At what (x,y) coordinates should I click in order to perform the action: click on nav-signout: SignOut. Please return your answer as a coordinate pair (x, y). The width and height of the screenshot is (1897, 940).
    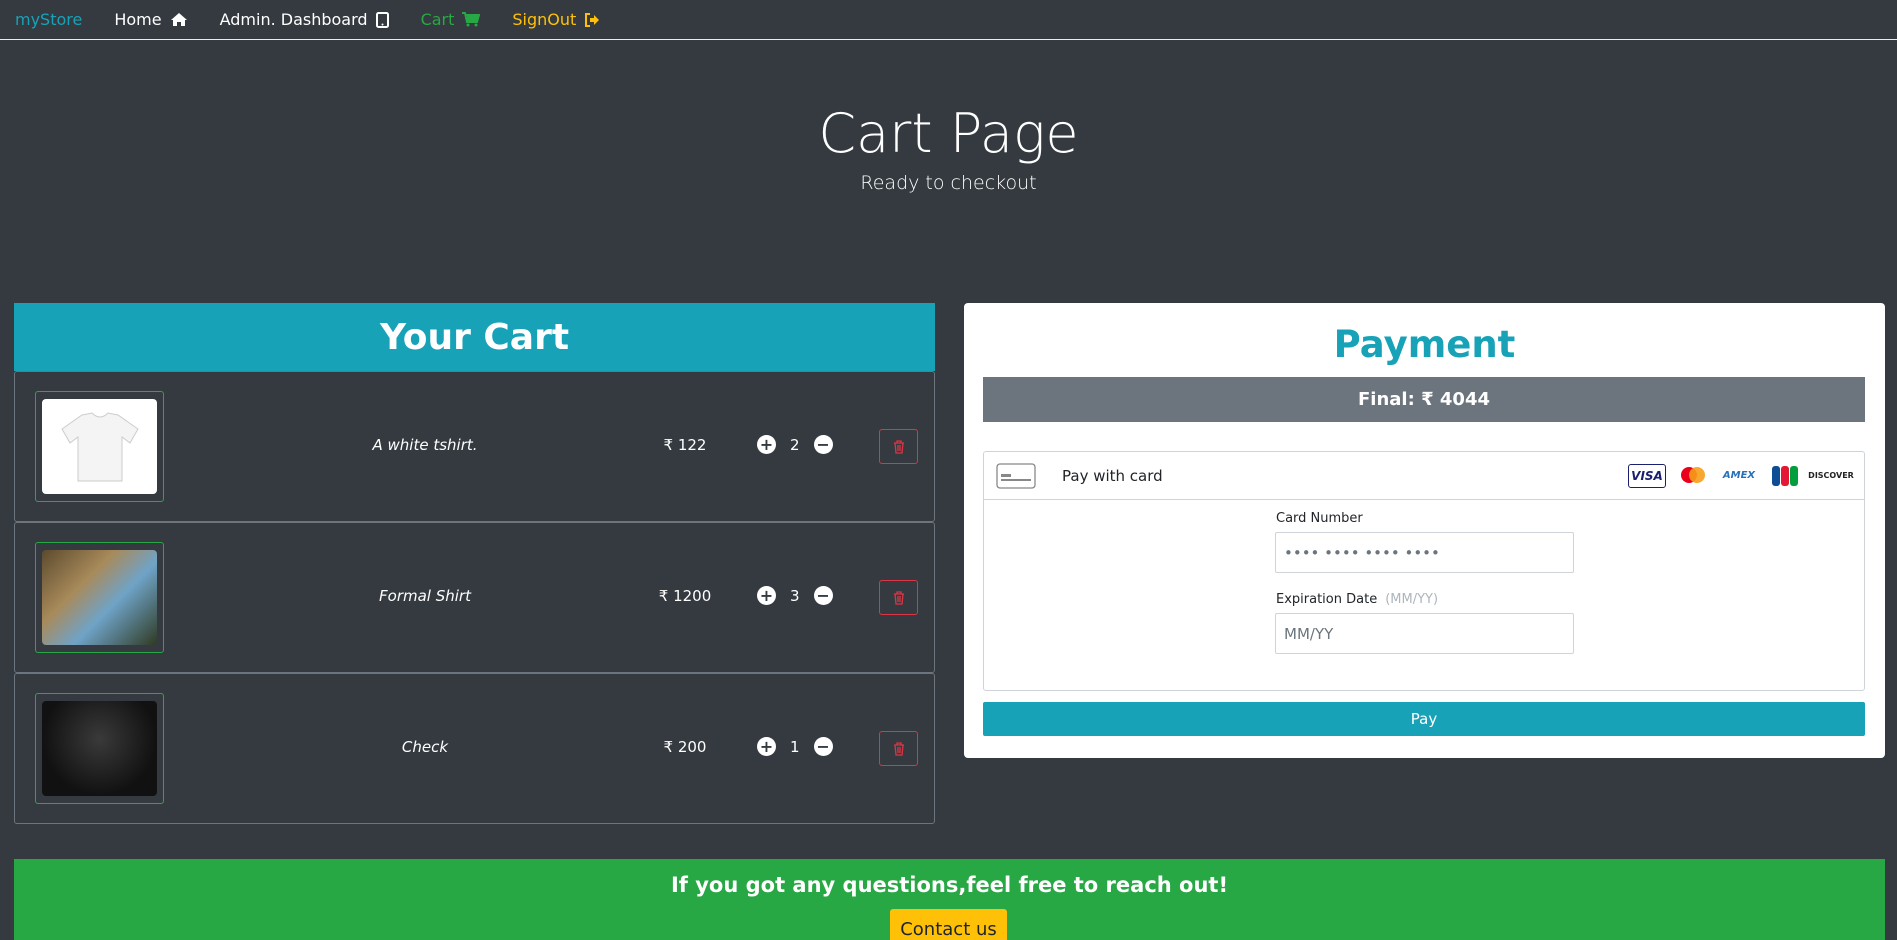
    Looking at the image, I should click on (556, 19).